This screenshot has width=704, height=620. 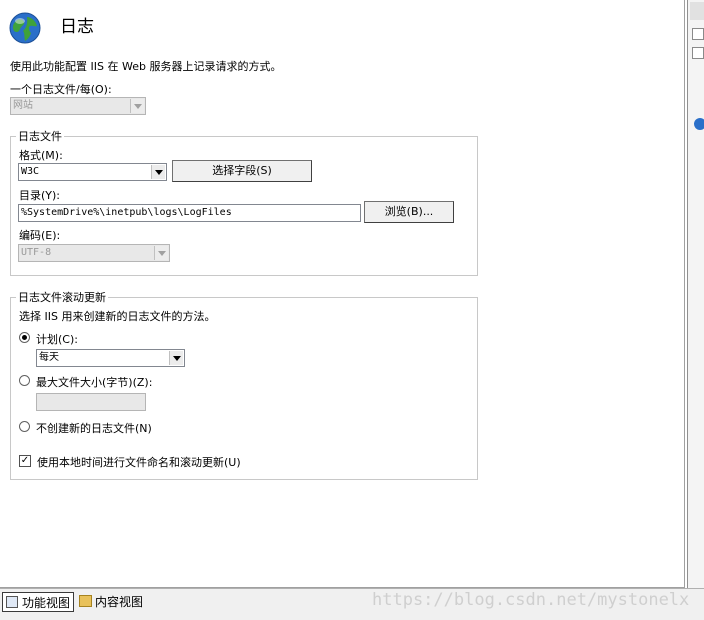 I want to click on format-label: 格式(M):, so click(x=41, y=155).